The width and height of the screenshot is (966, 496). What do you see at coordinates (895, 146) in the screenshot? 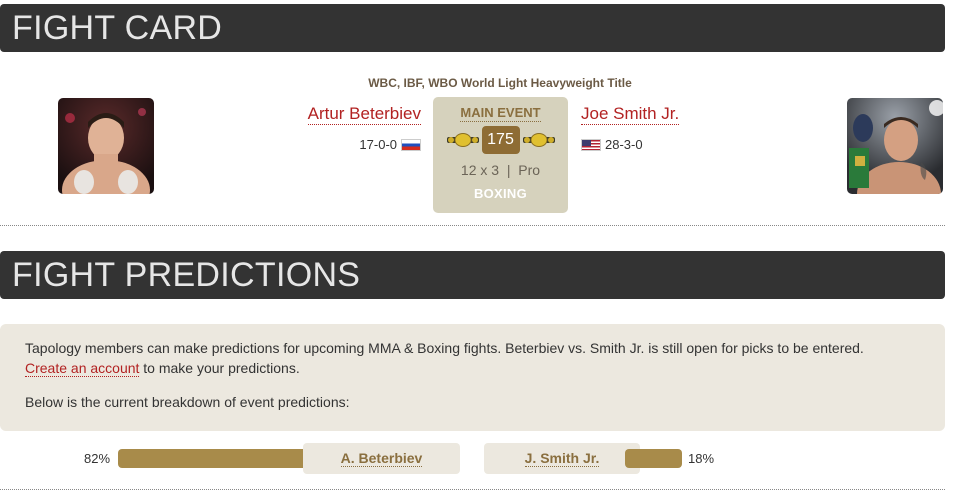
I see `fighter-right-photo` at bounding box center [895, 146].